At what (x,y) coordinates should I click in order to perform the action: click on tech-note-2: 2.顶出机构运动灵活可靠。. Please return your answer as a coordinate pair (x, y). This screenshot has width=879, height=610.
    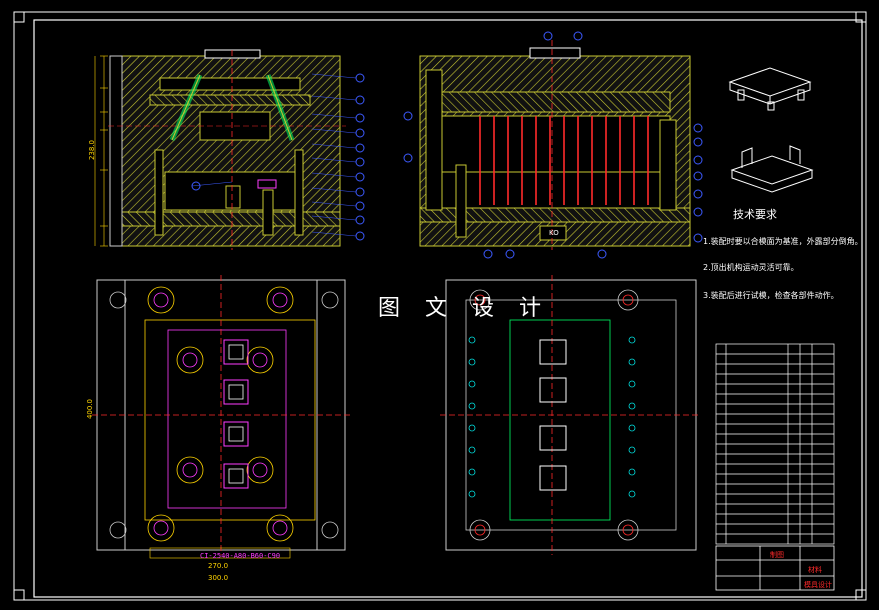
    Looking at the image, I should click on (751, 267).